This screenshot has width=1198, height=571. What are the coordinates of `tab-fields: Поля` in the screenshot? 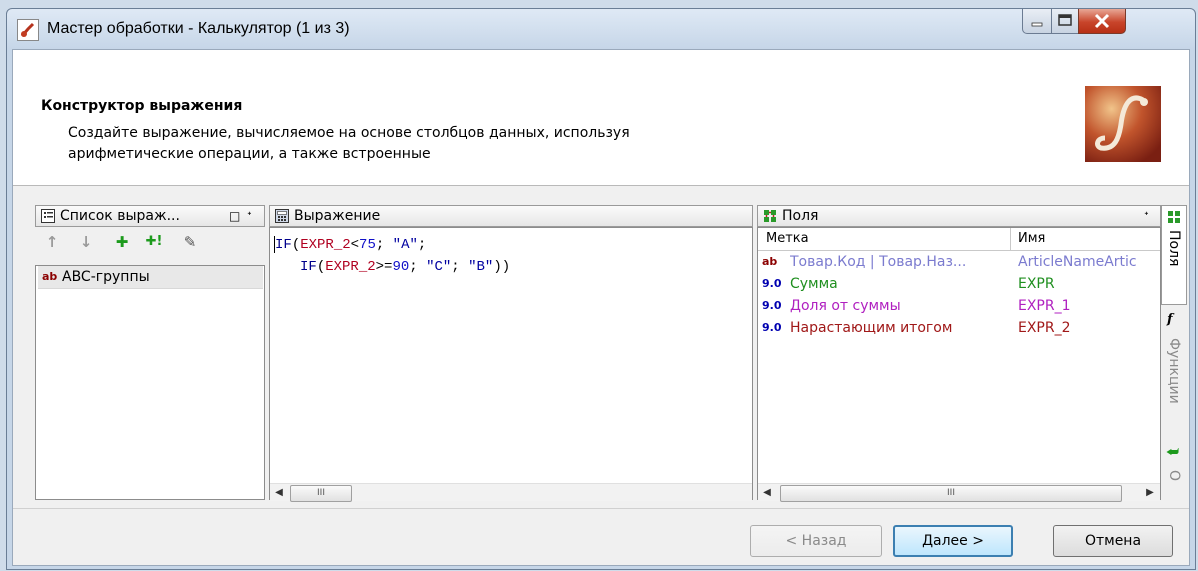 It's located at (1174, 255).